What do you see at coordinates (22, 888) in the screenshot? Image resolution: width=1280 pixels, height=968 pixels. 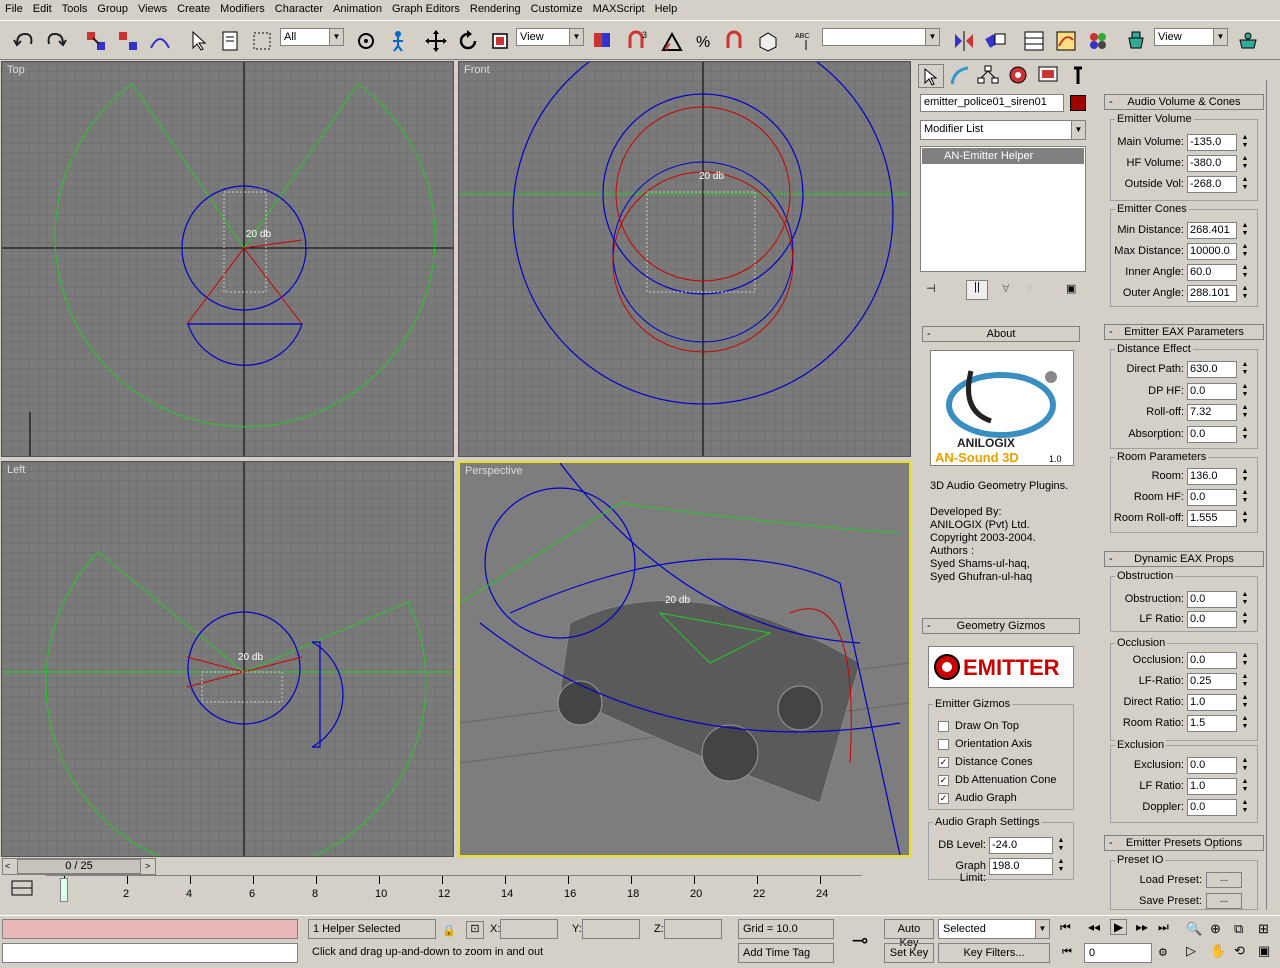 I see `track-bar-toggle-icon` at bounding box center [22, 888].